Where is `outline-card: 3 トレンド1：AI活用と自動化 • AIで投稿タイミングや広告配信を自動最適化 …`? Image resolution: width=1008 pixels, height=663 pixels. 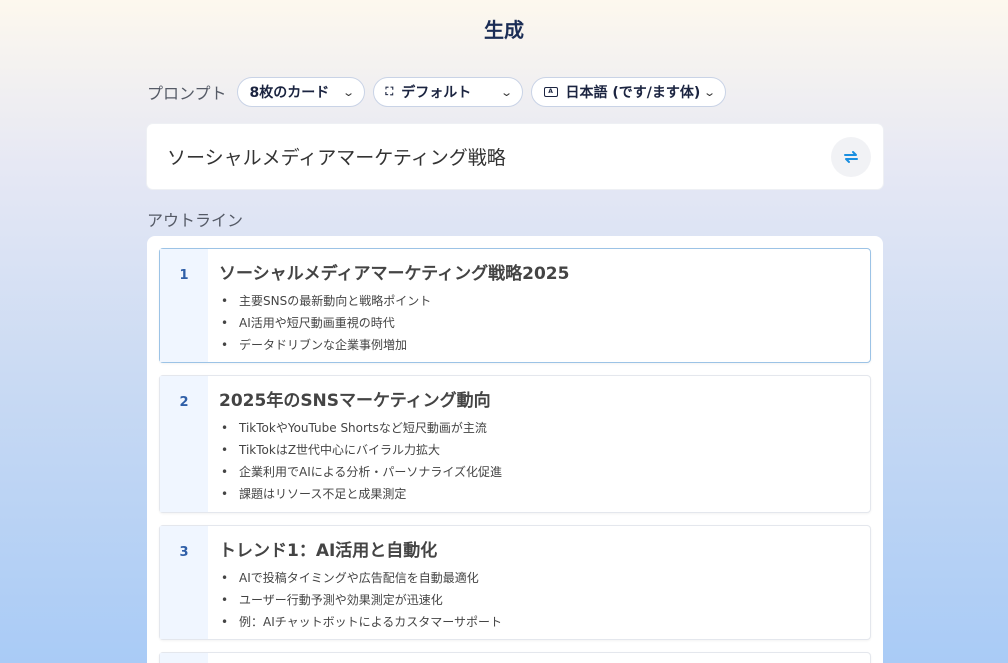 outline-card: 3 トレンド1：AI活用と自動化 • AIで投稿タイミングや広告配信を自動最適化 … is located at coordinates (515, 582).